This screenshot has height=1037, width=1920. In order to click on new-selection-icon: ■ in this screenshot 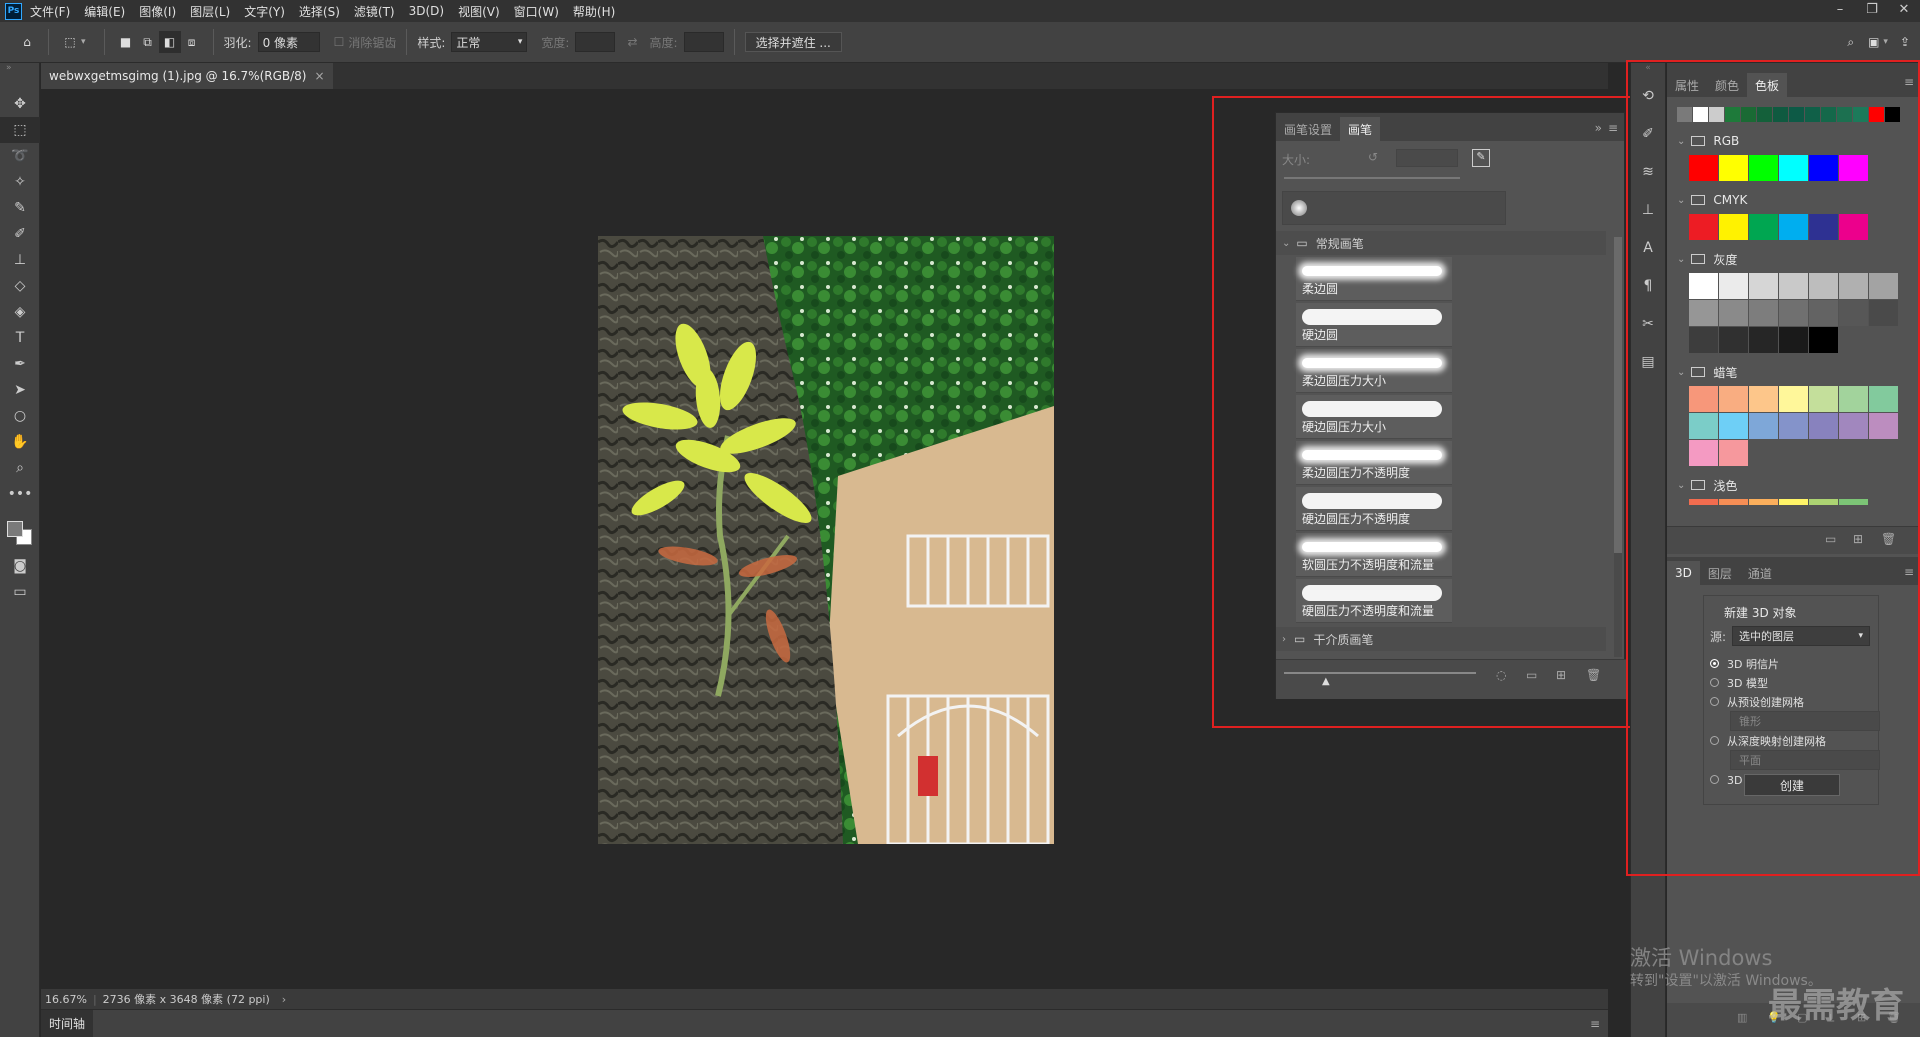, I will do `click(126, 42)`.